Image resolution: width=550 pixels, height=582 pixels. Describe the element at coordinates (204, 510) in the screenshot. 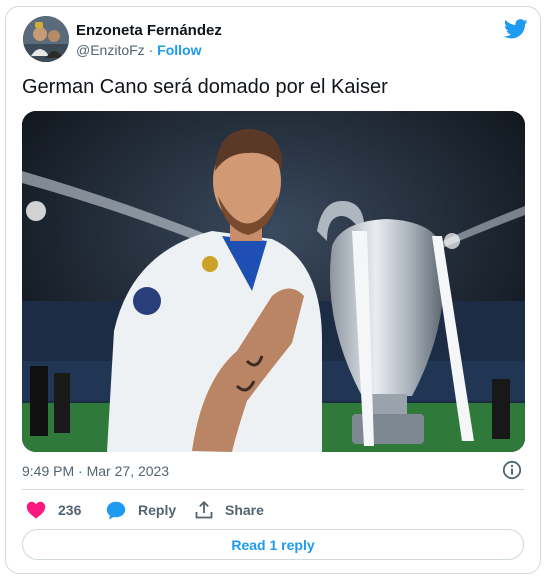

I see `share-icon` at that location.